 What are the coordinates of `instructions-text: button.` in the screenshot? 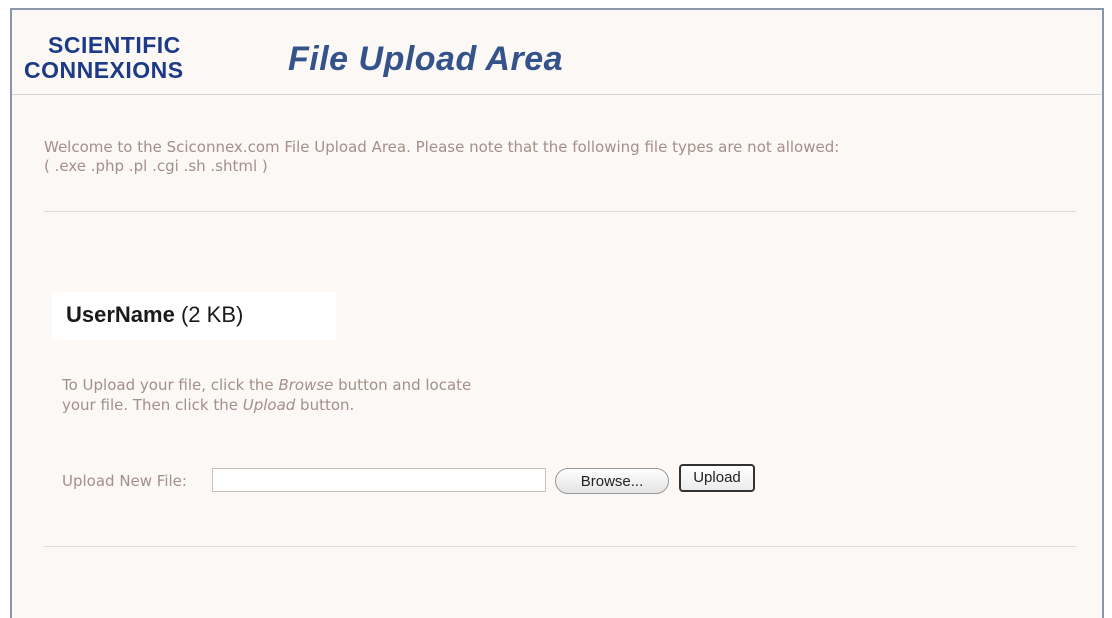 It's located at (325, 405).